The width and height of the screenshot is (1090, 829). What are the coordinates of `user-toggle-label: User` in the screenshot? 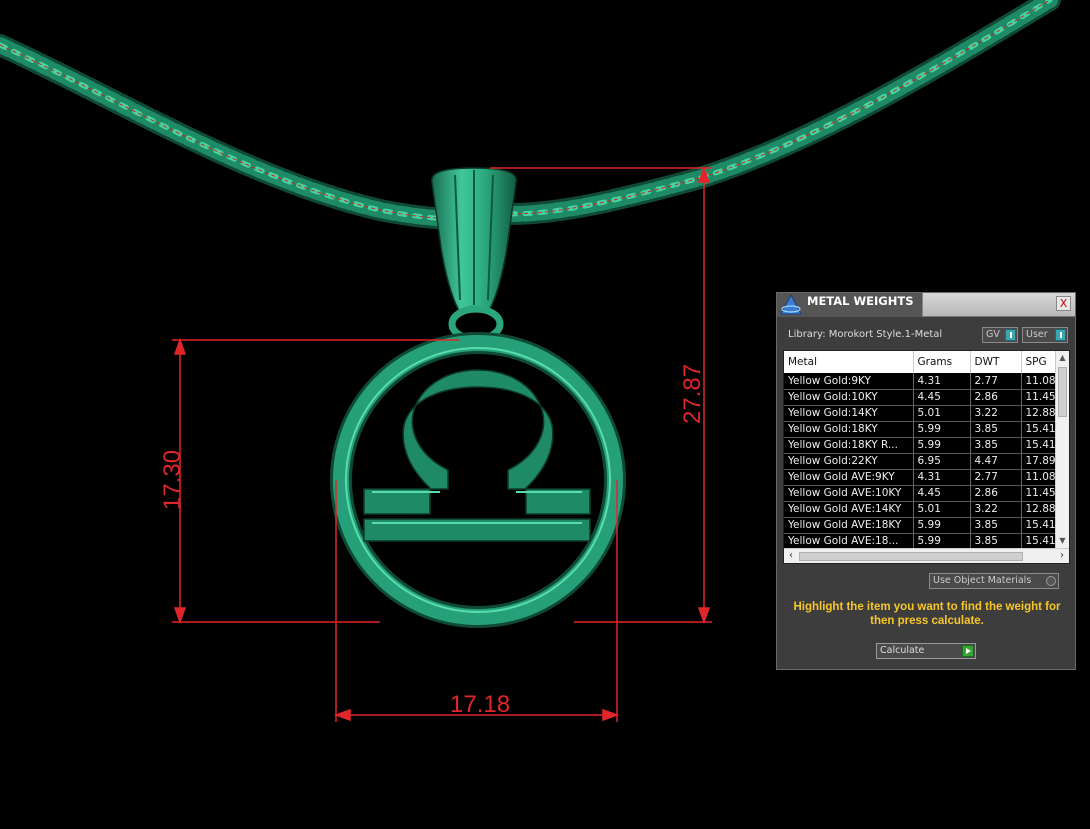 It's located at (1037, 334).